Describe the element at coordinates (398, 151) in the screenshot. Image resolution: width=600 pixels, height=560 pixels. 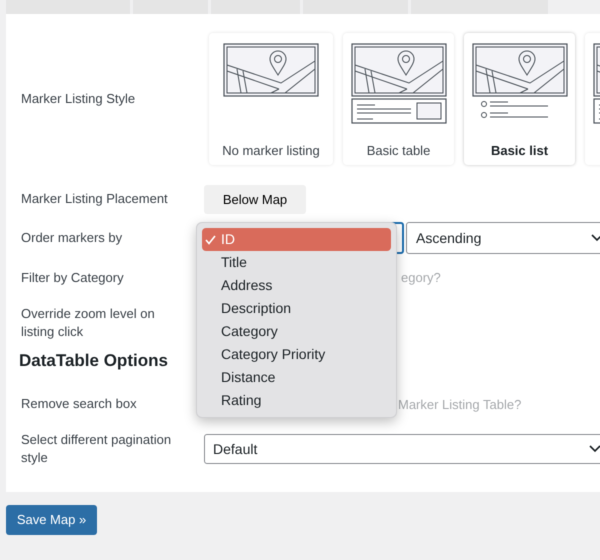
I see `card-label: Basic table` at that location.